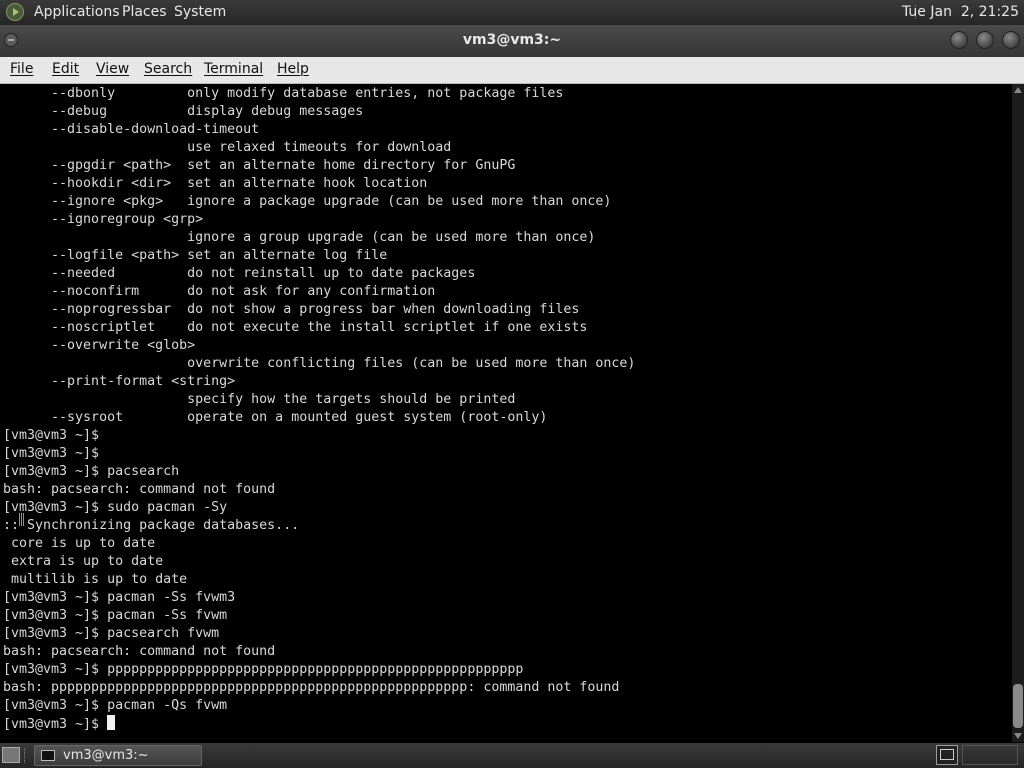 This screenshot has width=1024, height=768. Describe the element at coordinates (11, 755) in the screenshot. I see `show-desktop-icon` at that location.